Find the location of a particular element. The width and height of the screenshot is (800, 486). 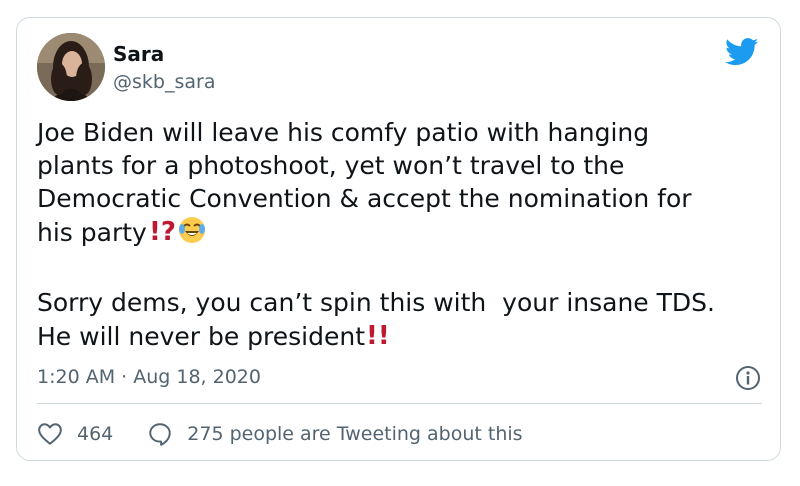

double-exclamation-emoji: !! is located at coordinates (378, 338).